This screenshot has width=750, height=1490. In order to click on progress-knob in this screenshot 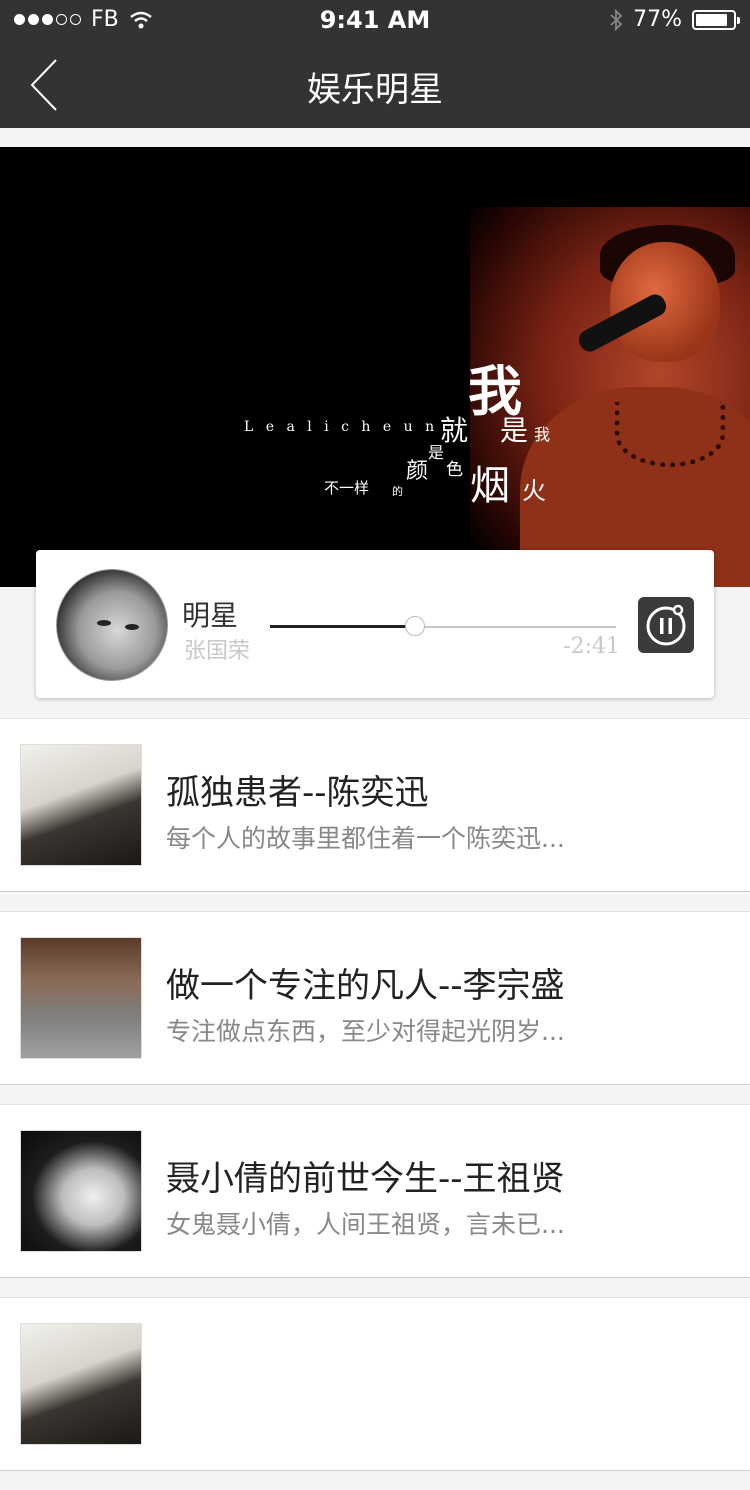, I will do `click(415, 626)`.